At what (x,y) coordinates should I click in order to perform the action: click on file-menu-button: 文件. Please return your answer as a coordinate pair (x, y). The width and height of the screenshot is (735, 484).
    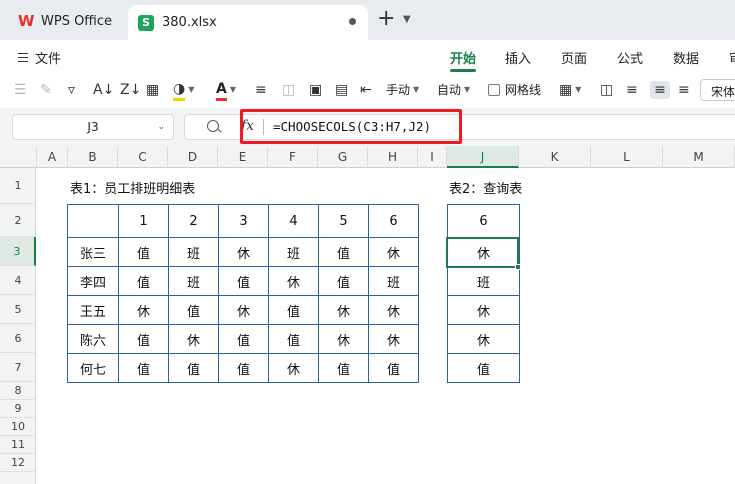
    Looking at the image, I should click on (39, 57).